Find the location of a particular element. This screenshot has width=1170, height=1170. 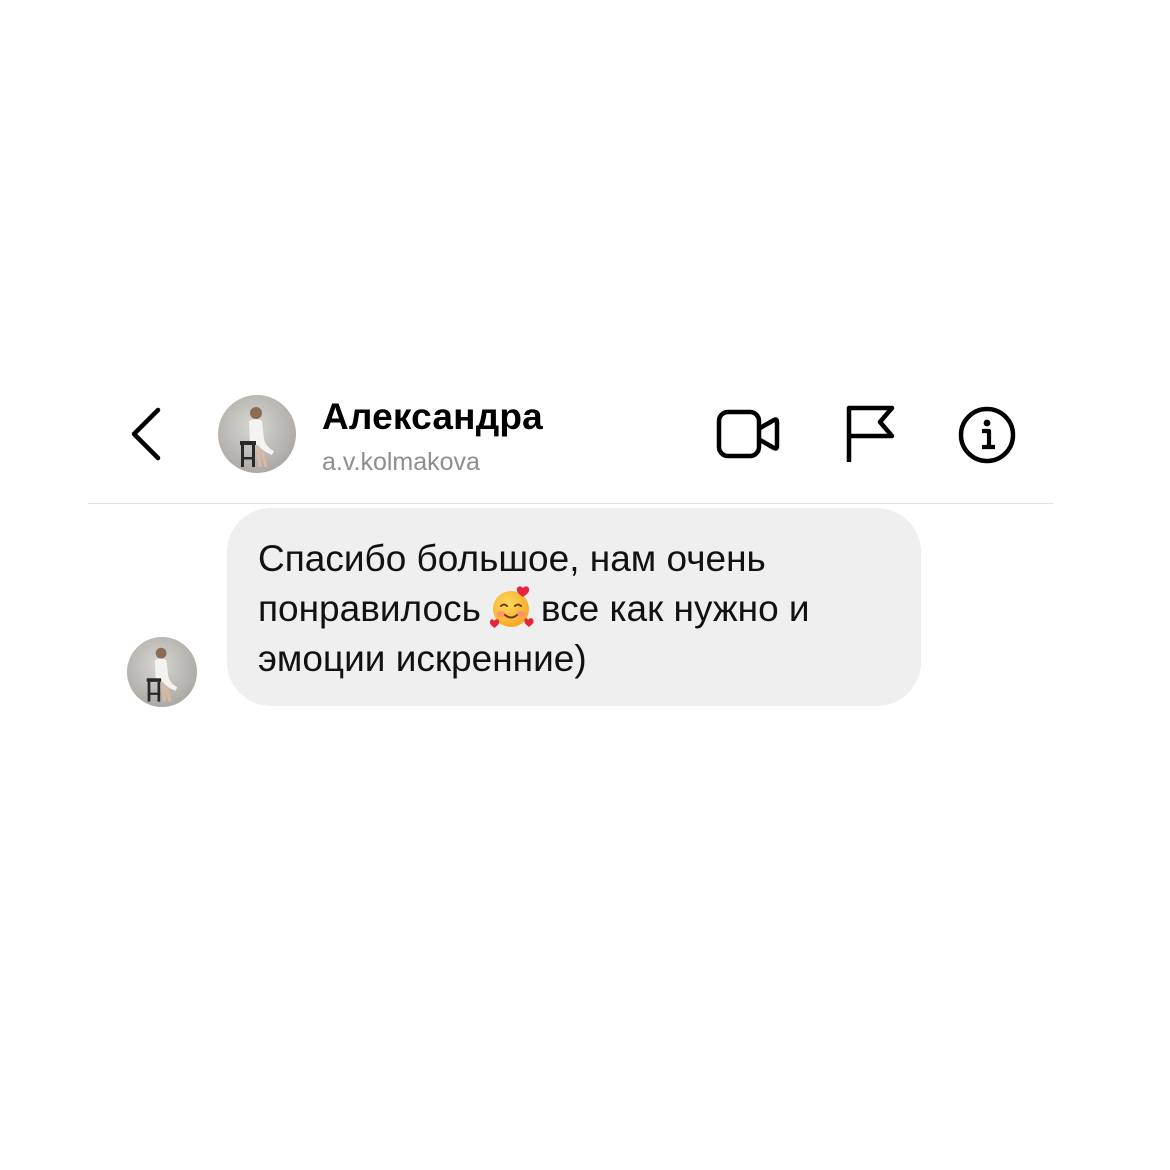

contact-name: Александра is located at coordinates (432, 417).